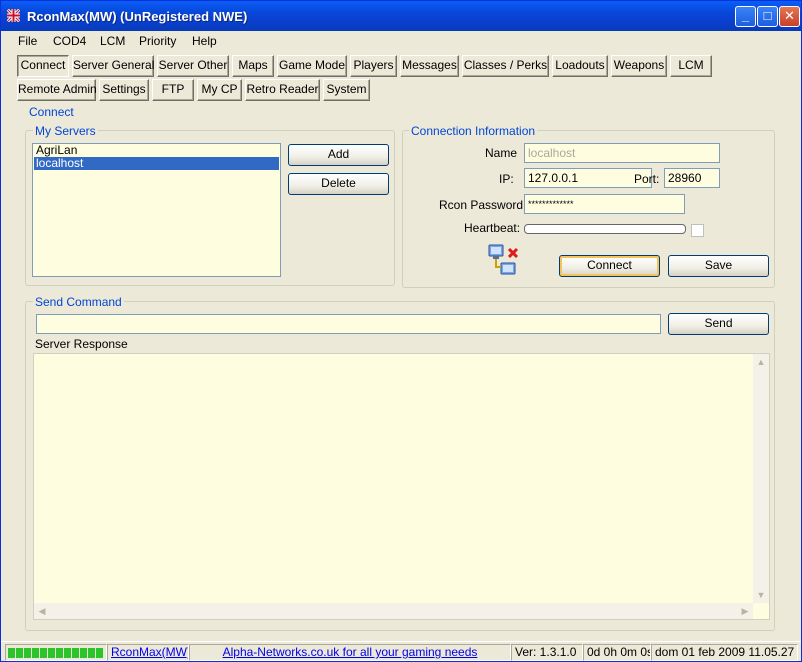  What do you see at coordinates (718, 324) in the screenshot?
I see `send-button: Send` at bounding box center [718, 324].